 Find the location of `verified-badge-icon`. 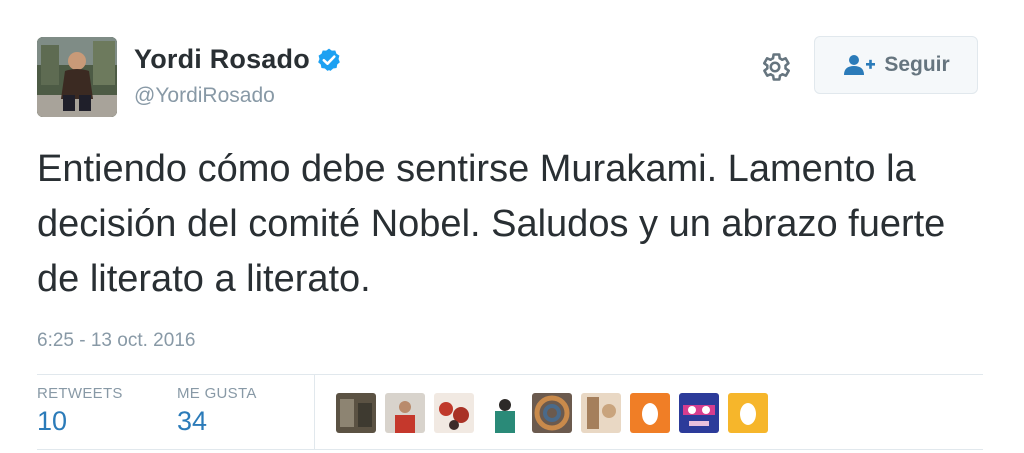

verified-badge-icon is located at coordinates (329, 59).